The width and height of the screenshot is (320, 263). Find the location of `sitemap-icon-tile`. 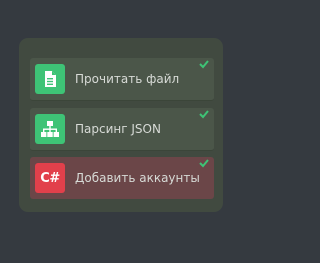

sitemap-icon-tile is located at coordinates (50, 129).